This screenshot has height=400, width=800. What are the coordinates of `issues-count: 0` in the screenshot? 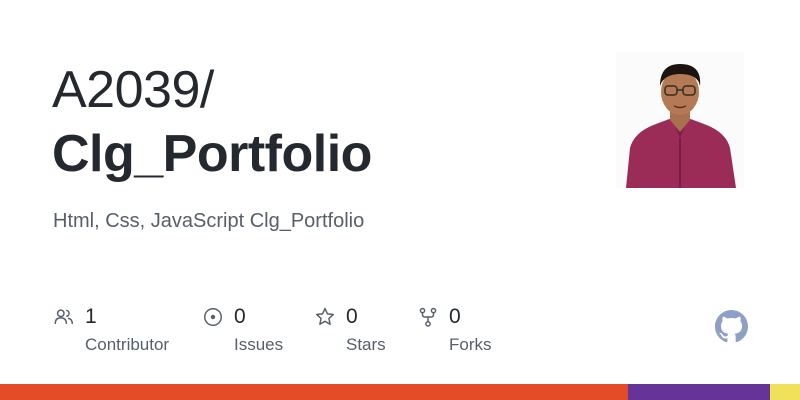 It's located at (240, 316).